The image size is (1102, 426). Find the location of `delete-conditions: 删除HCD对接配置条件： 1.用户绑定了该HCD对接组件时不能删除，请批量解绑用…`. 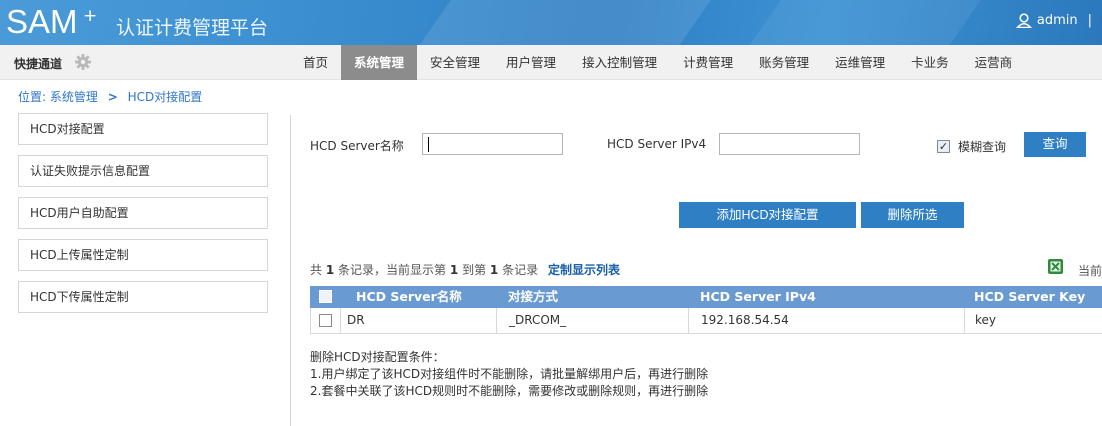

delete-conditions: 删除HCD对接配置条件： 1.用户绑定了该HCD对接组件时不能删除，请批量解绑用… is located at coordinates (509, 374).